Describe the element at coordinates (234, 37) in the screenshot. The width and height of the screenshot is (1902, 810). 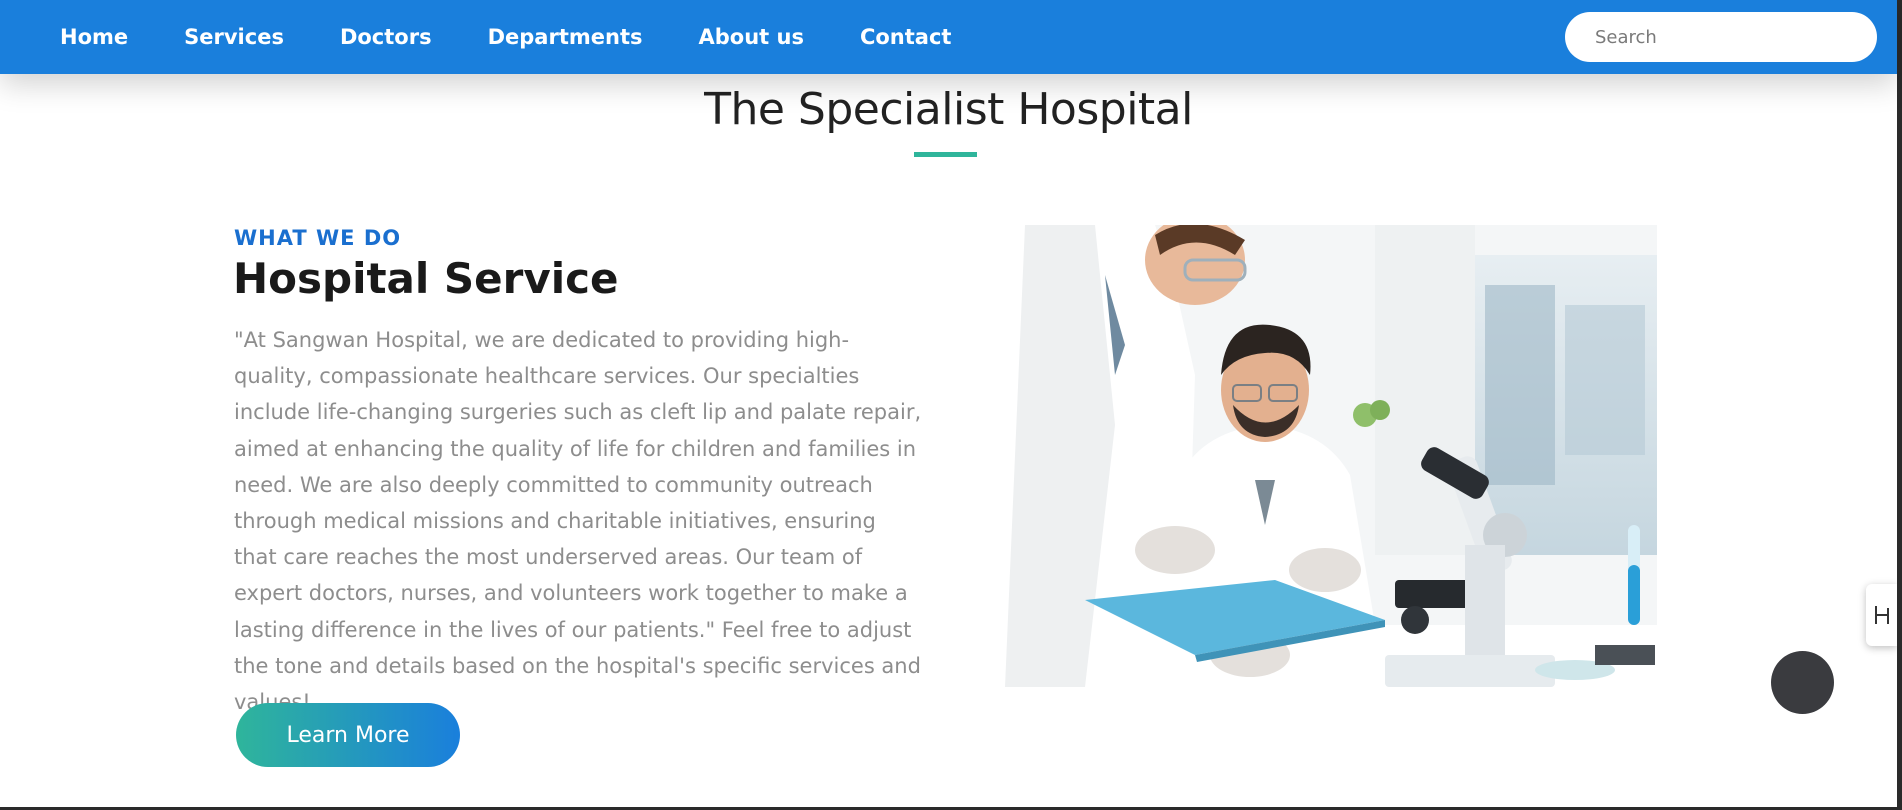
I see `nav-item-services: Services` at that location.